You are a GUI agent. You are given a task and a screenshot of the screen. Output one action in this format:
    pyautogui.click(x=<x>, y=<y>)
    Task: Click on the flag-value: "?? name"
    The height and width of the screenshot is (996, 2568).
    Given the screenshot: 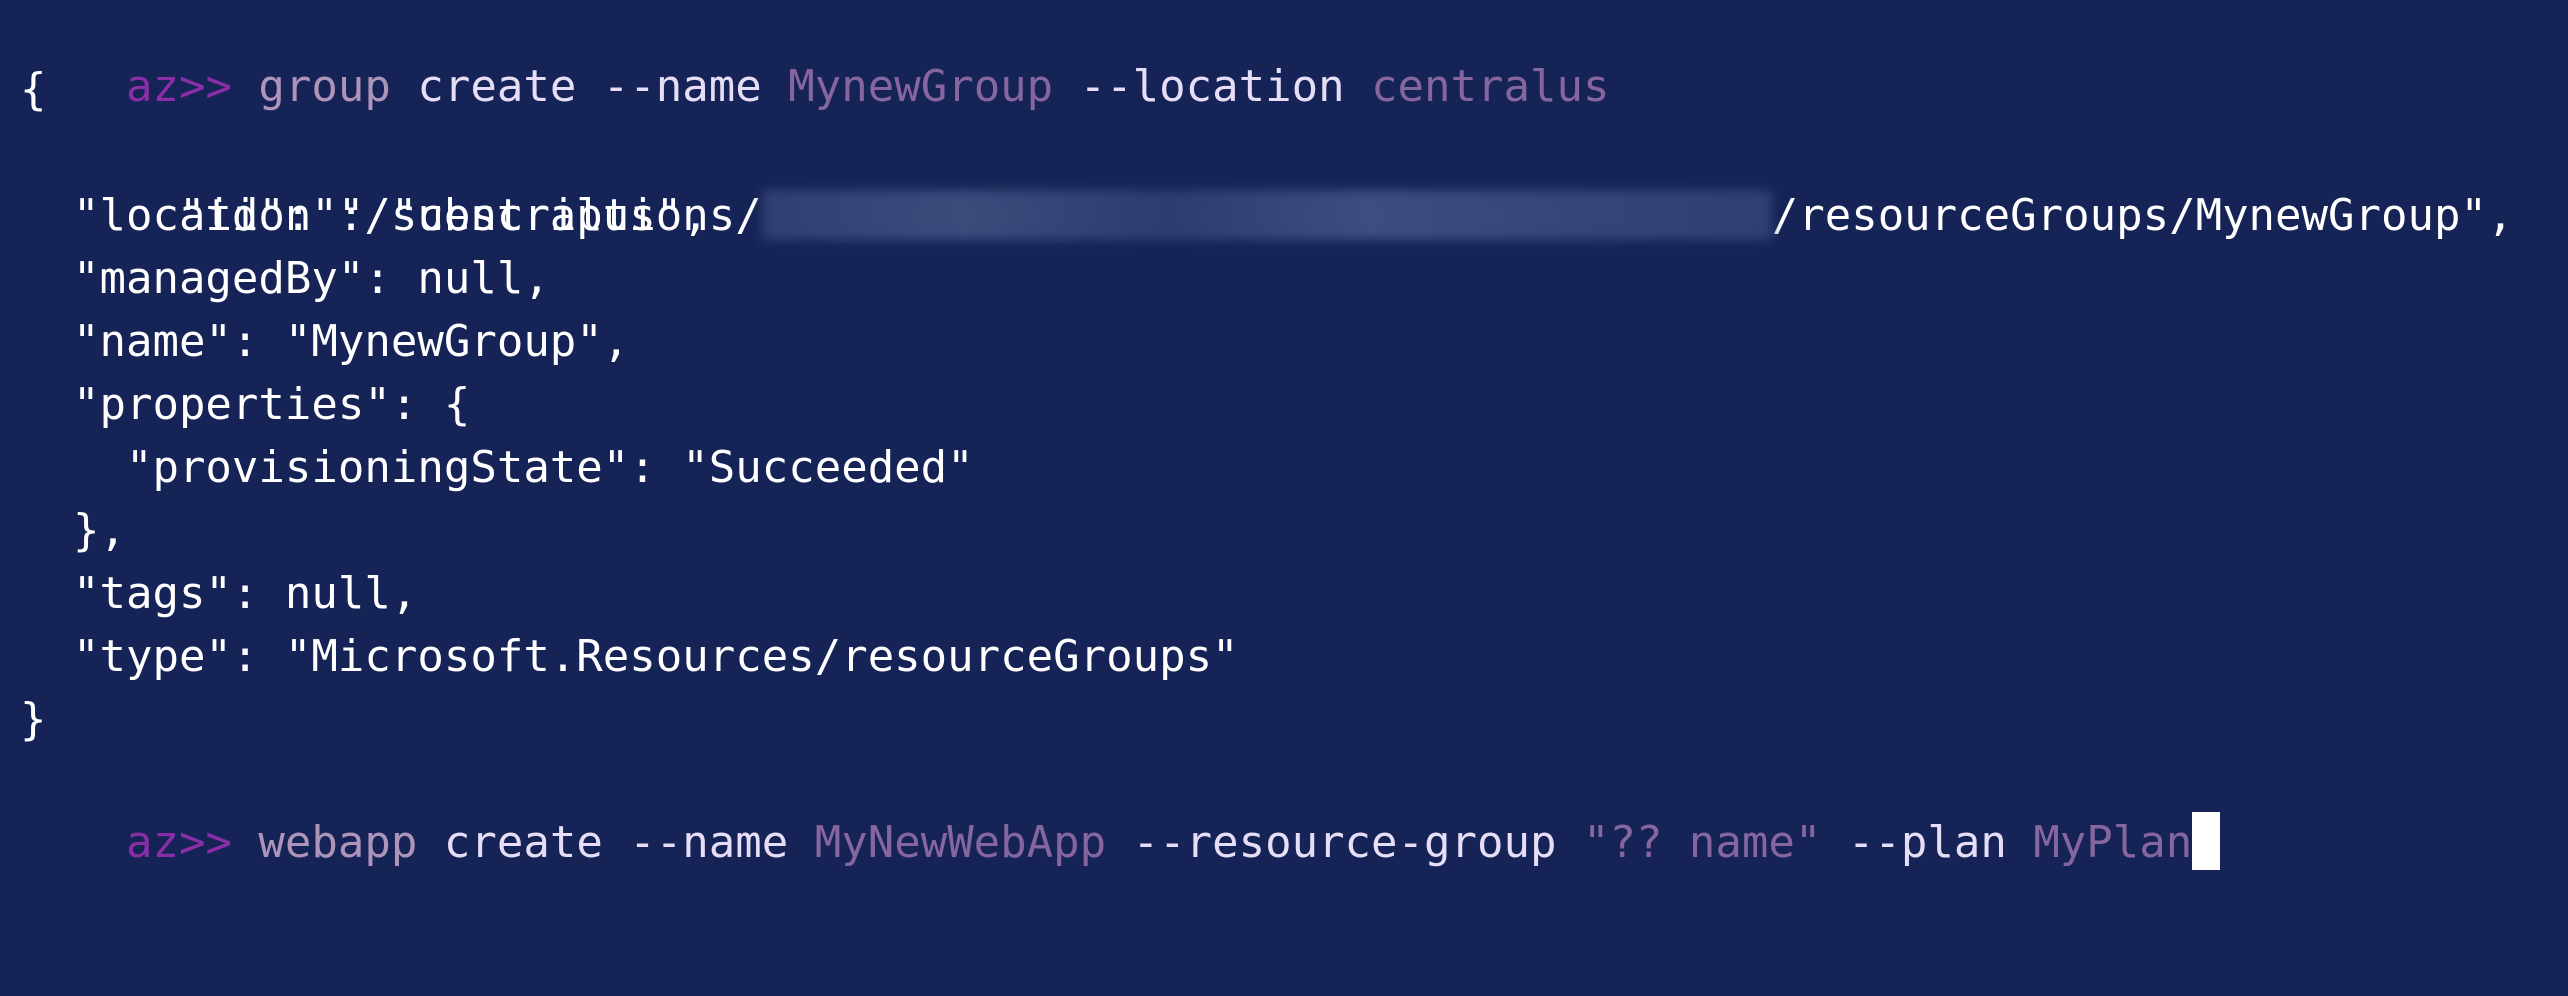 What is the action you would take?
    pyautogui.click(x=1689, y=842)
    